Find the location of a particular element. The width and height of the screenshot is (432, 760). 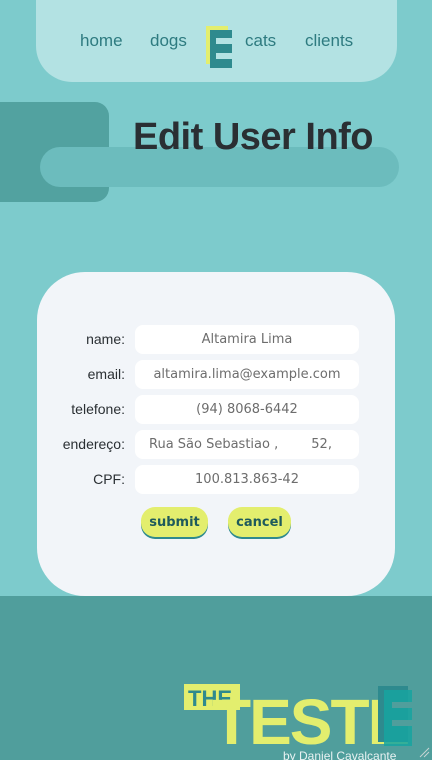

form-row-endereco: endereço: is located at coordinates (216, 445).